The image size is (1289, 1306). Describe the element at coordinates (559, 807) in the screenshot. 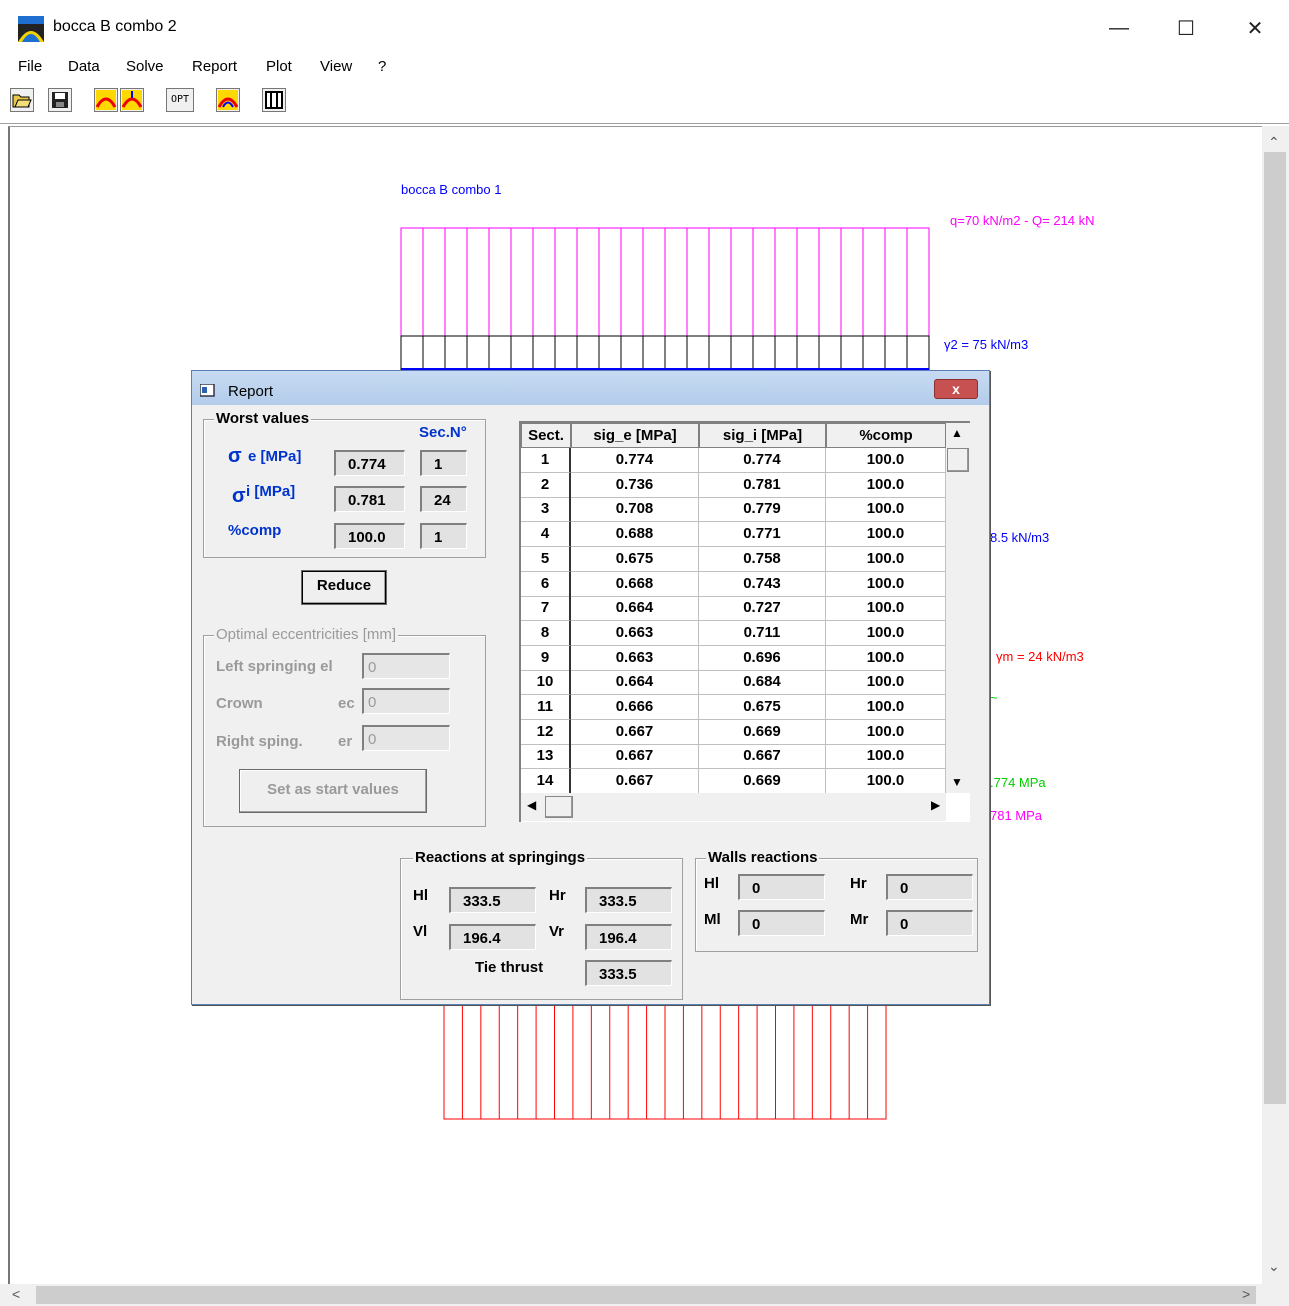

I see `table-hscroll-thumb` at that location.